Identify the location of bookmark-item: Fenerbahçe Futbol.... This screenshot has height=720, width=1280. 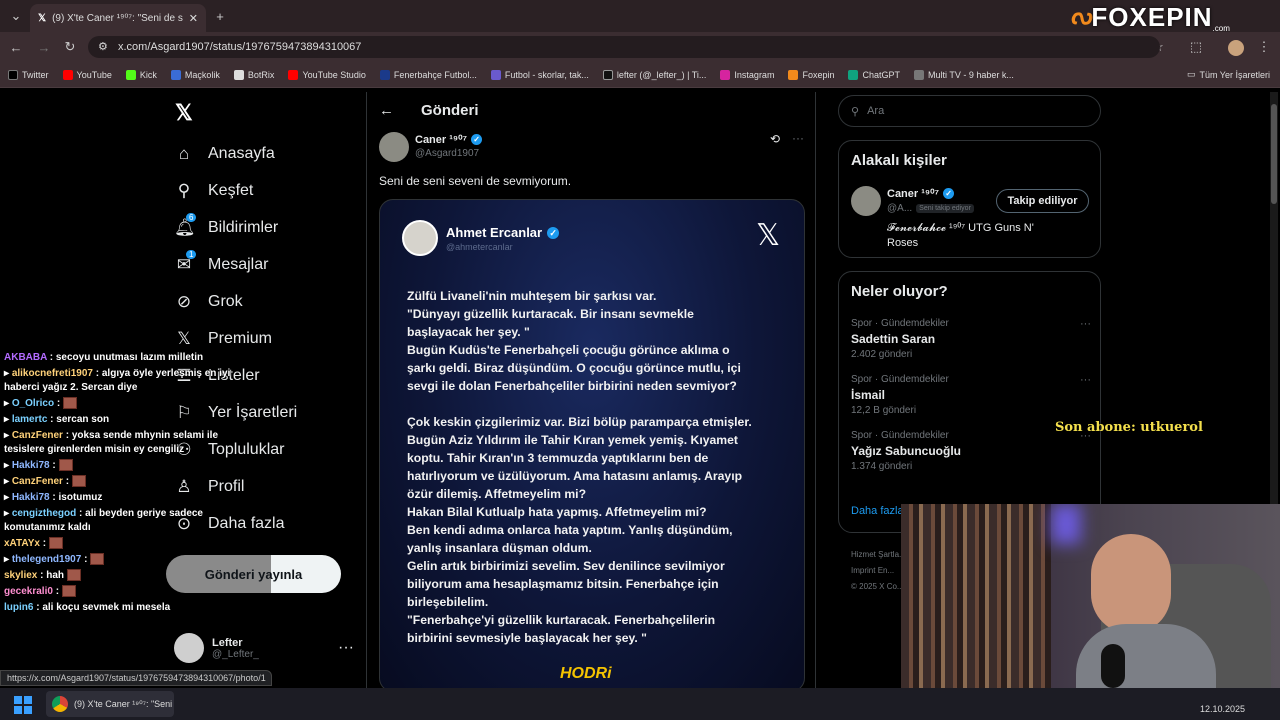
(428, 74).